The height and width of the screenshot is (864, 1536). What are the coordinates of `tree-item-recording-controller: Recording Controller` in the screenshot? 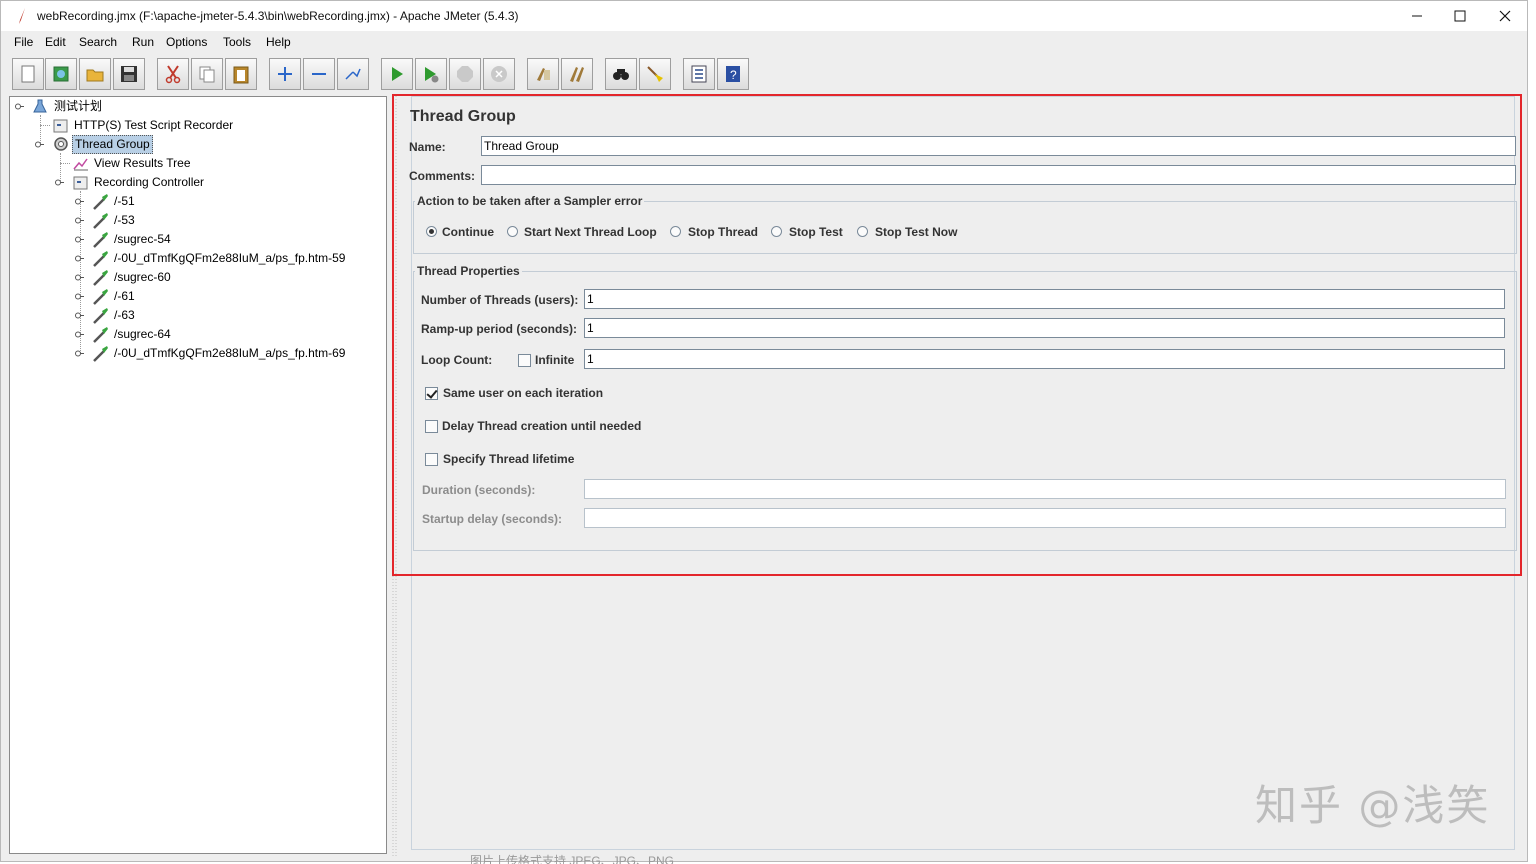 It's located at (198, 182).